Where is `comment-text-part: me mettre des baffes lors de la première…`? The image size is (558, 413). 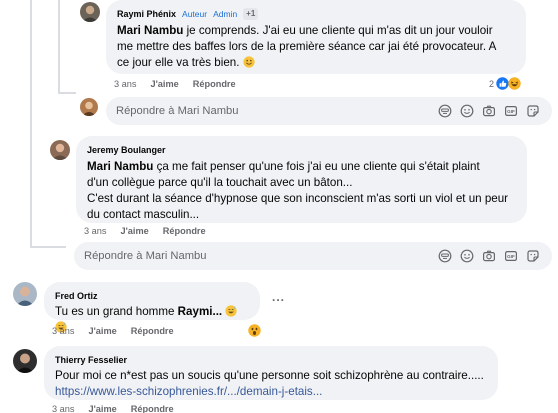
comment-text-part: me mettre des baffes lors de la première… is located at coordinates (307, 46).